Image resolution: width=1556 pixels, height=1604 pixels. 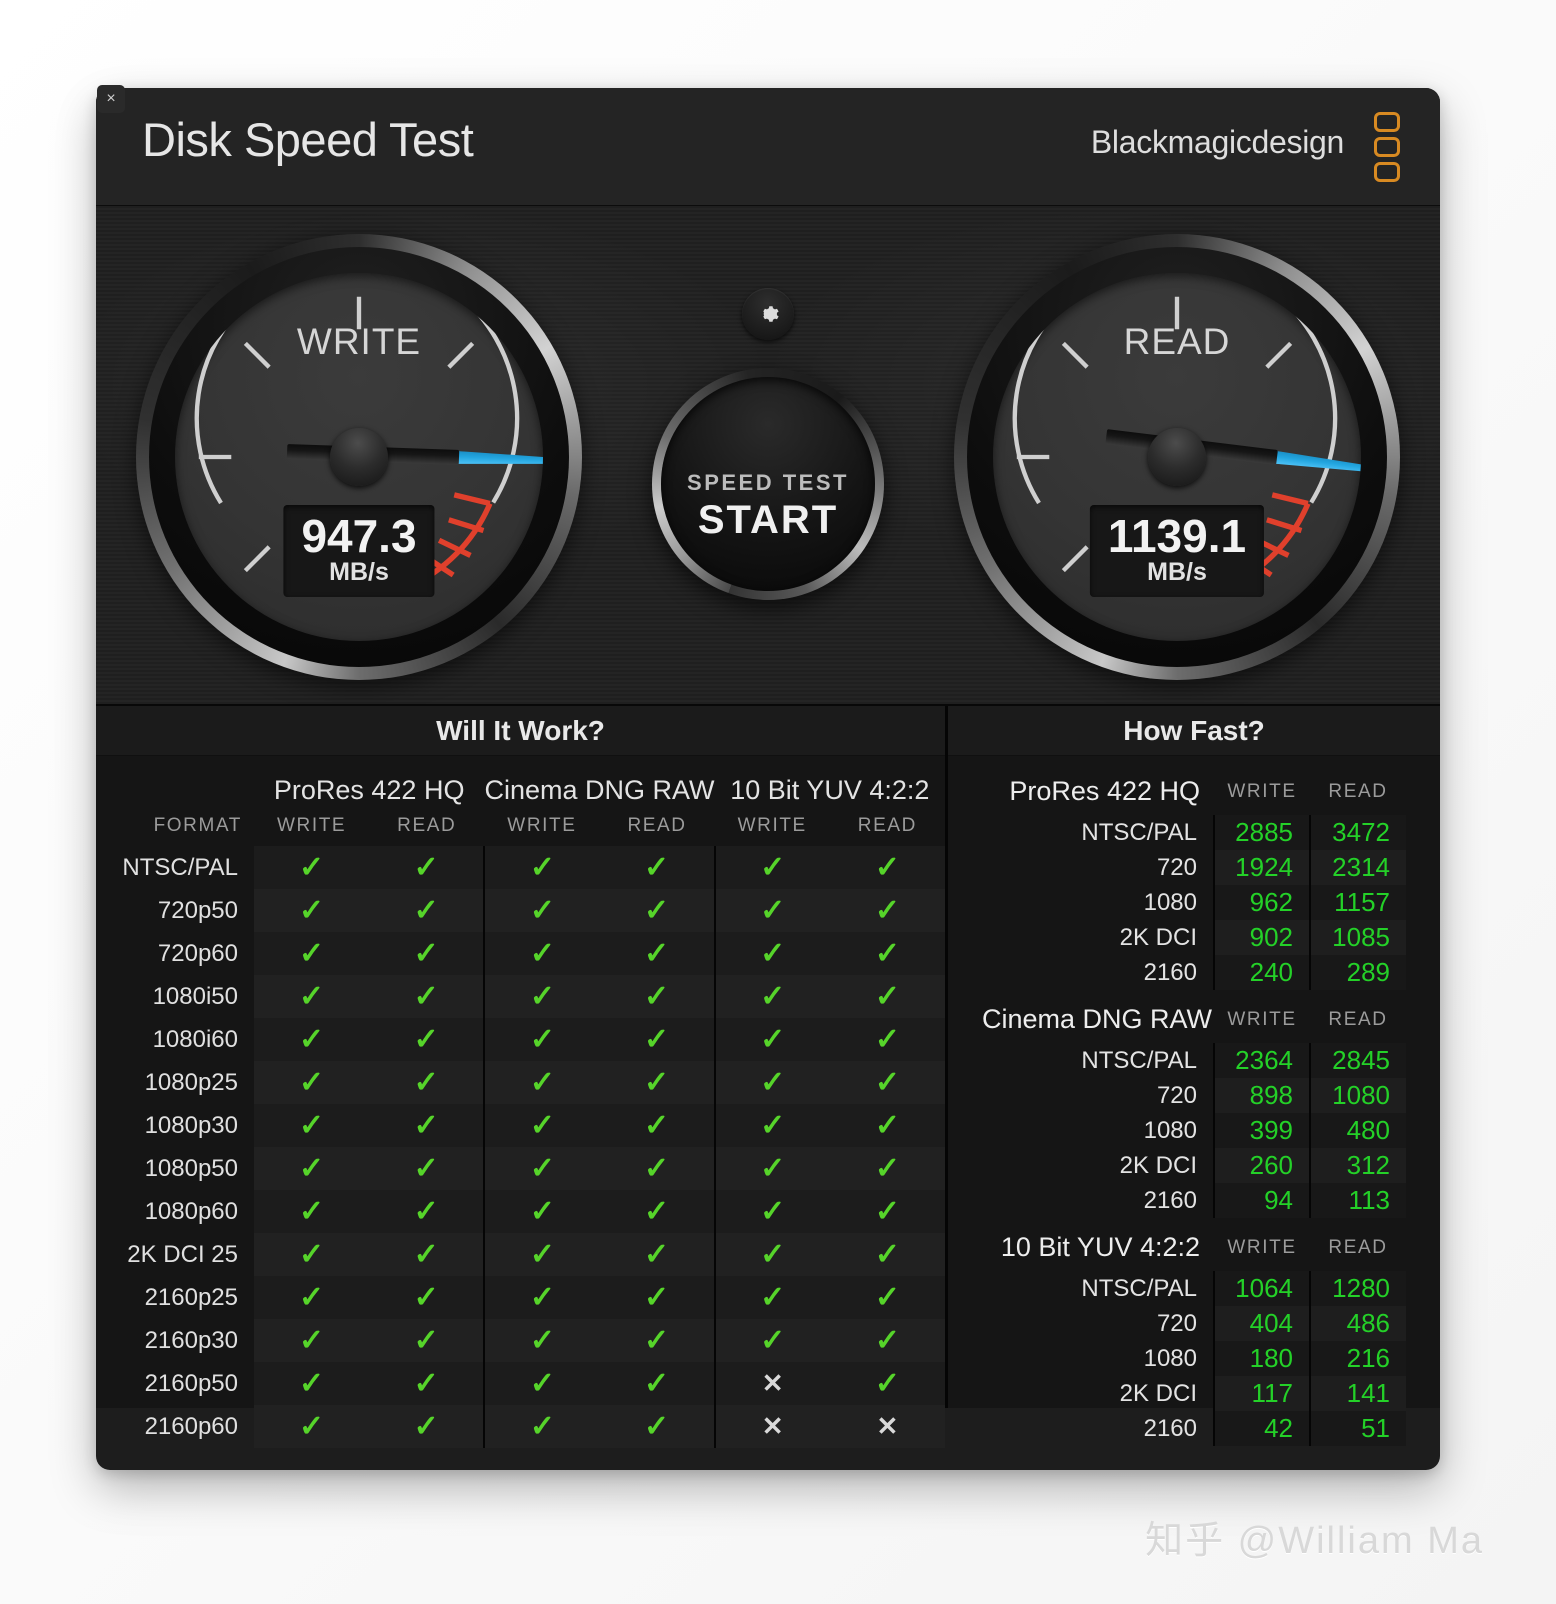 I want to click on read-speed-value: 51, so click(x=1357, y=1428).